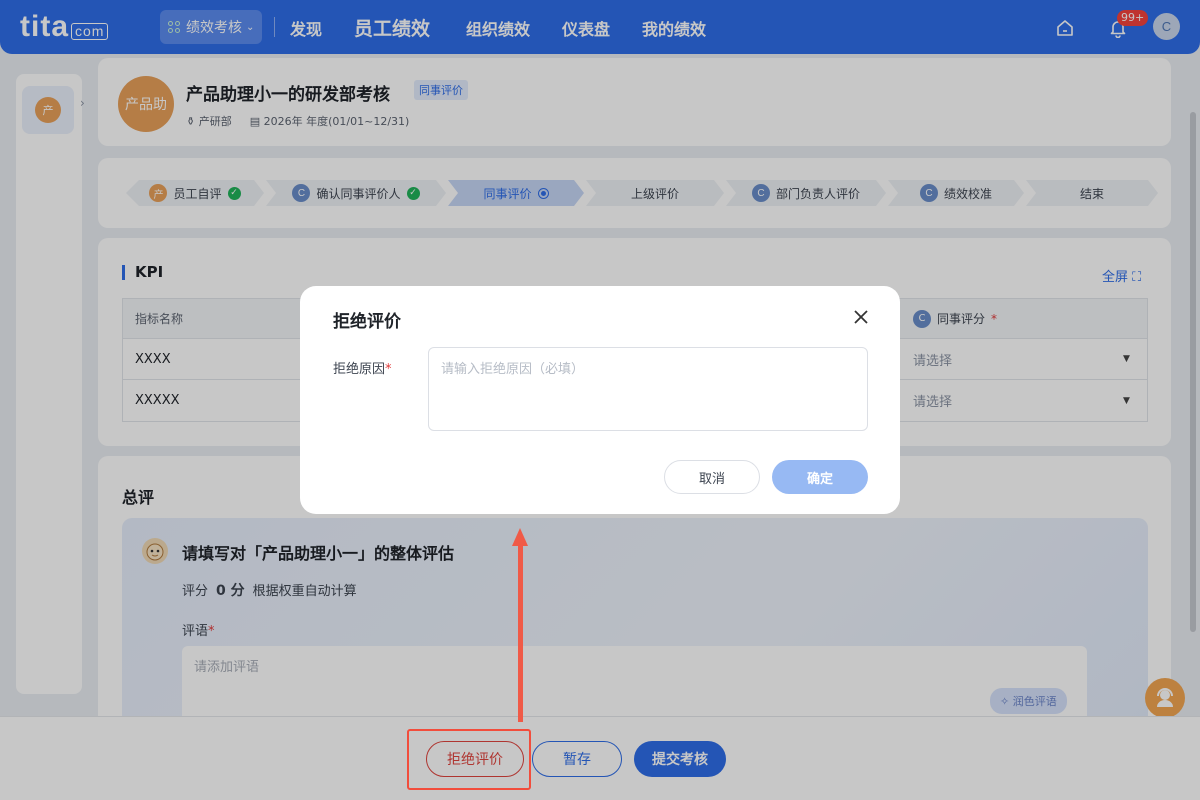 The width and height of the screenshot is (1200, 800). I want to click on reject-reason-input, so click(648, 389).